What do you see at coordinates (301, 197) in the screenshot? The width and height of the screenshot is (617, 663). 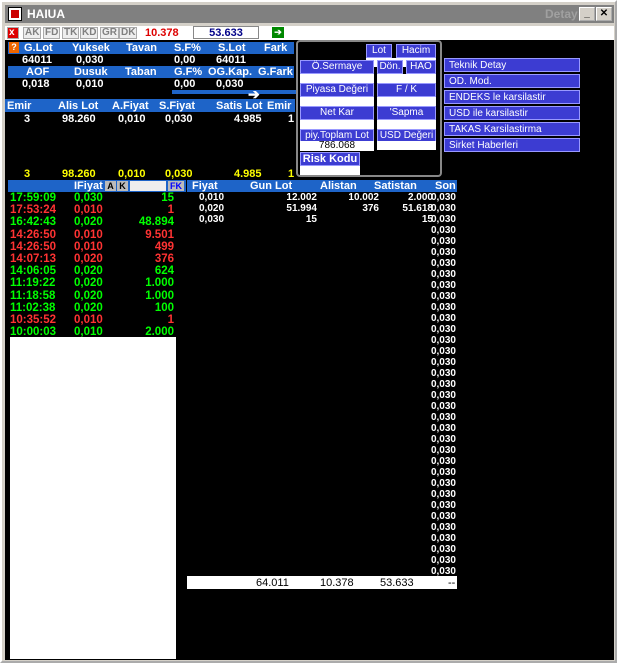 I see `depth-gun-lot: 12.002` at bounding box center [301, 197].